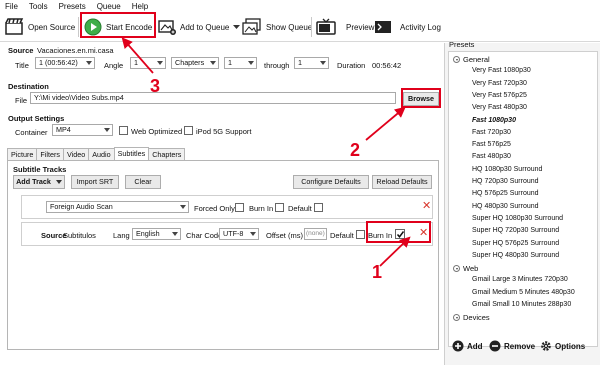 The height and width of the screenshot is (365, 600). What do you see at coordinates (155, 86) in the screenshot?
I see `annotation-number-3: 3` at bounding box center [155, 86].